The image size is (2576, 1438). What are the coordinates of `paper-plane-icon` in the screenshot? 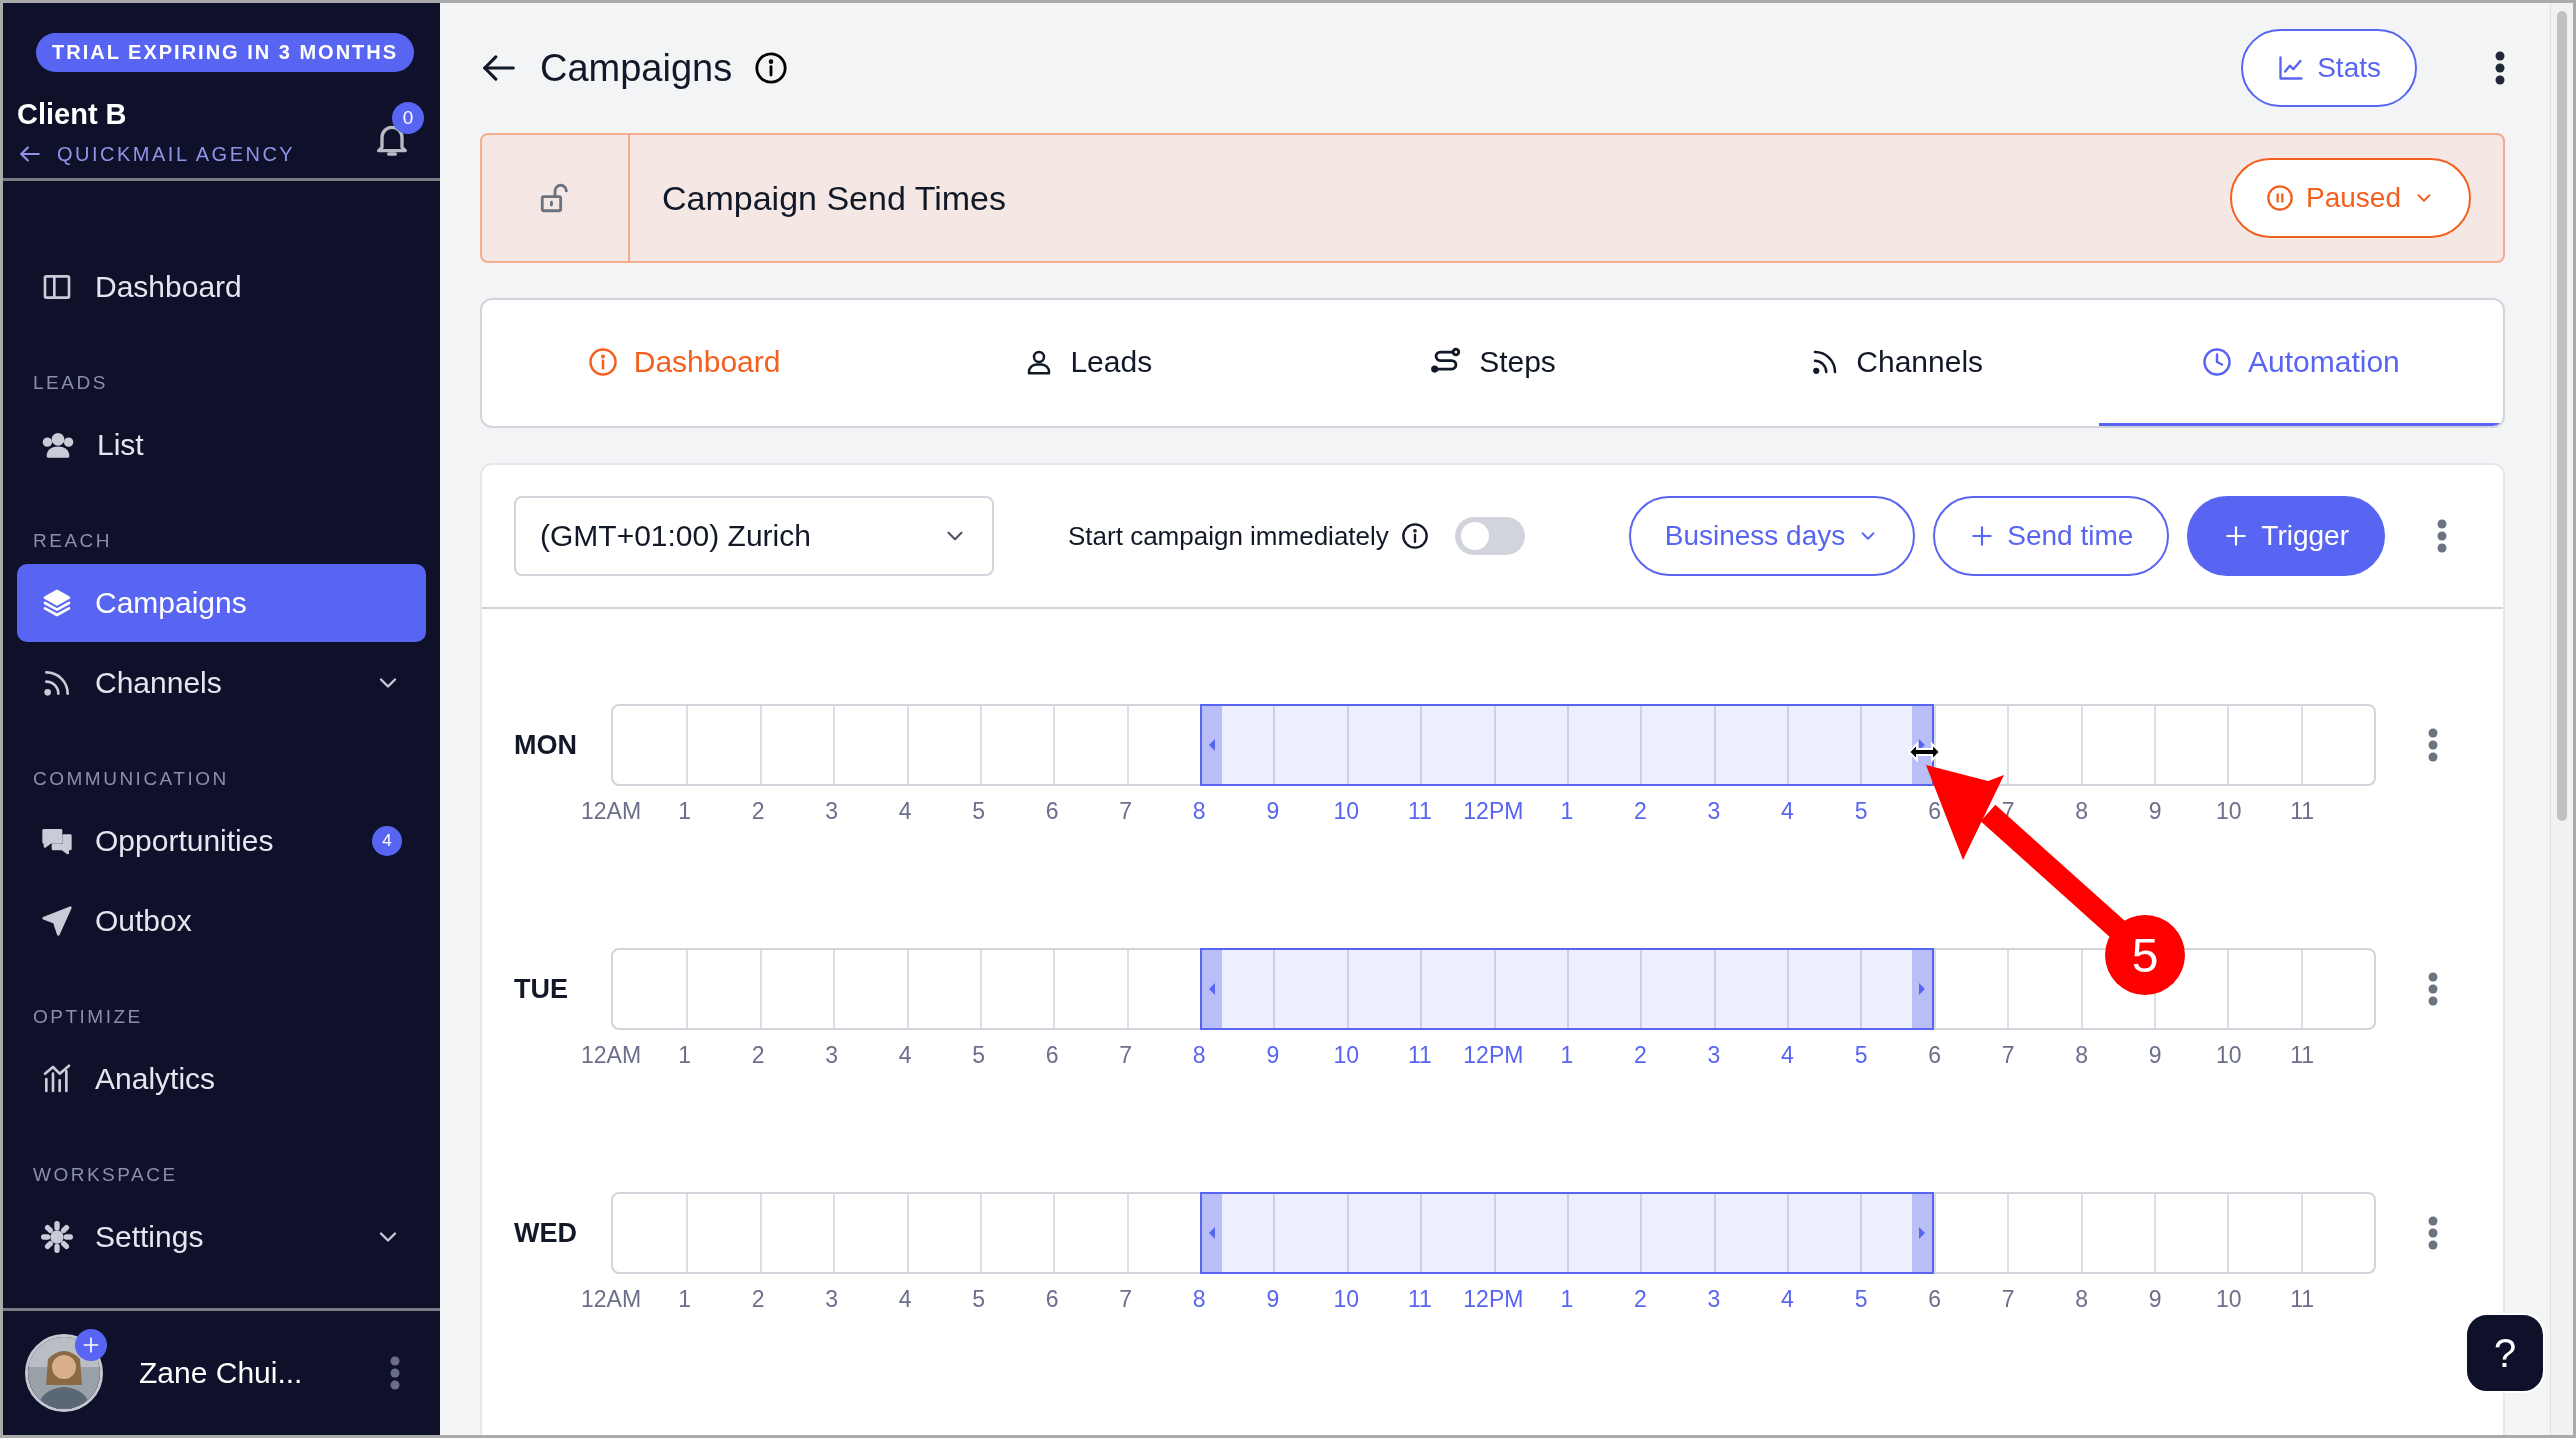 It's located at (57, 921).